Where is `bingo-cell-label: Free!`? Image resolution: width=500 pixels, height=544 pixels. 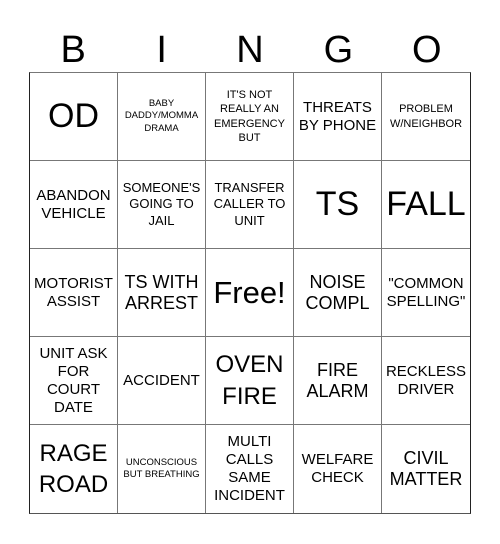
bingo-cell-label: Free! is located at coordinates (249, 292).